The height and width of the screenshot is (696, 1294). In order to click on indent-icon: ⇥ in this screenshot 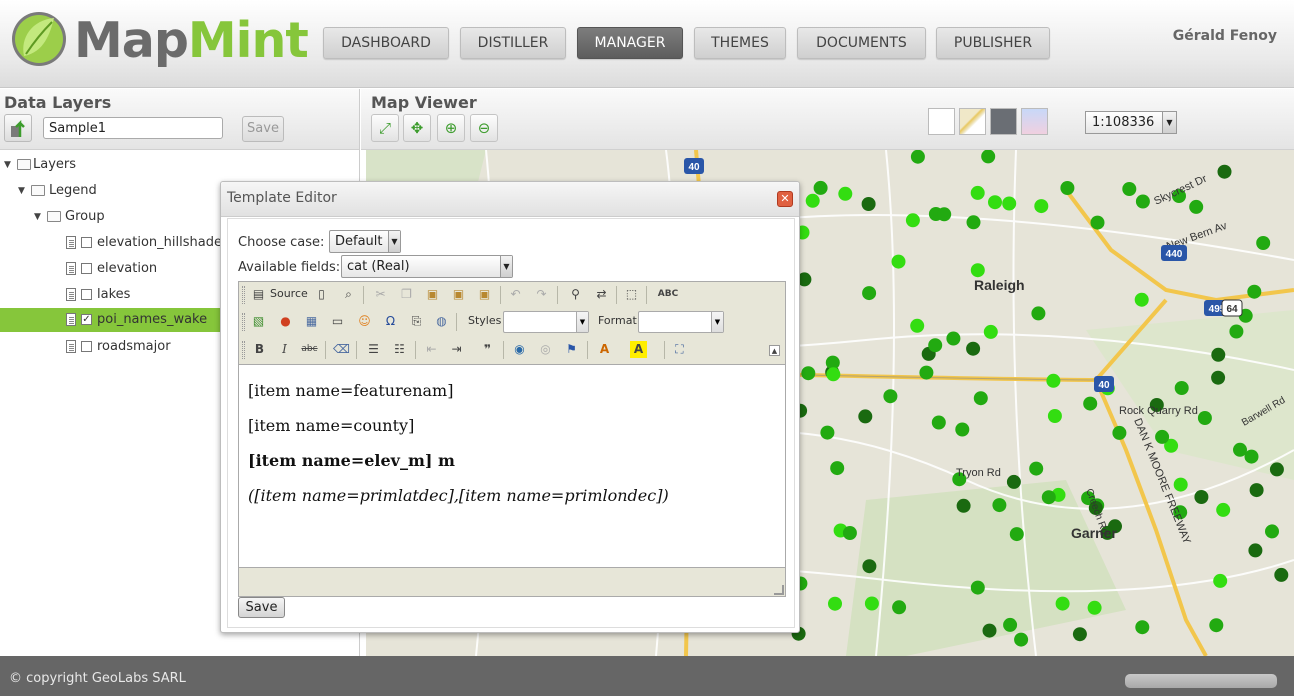, I will do `click(456, 349)`.